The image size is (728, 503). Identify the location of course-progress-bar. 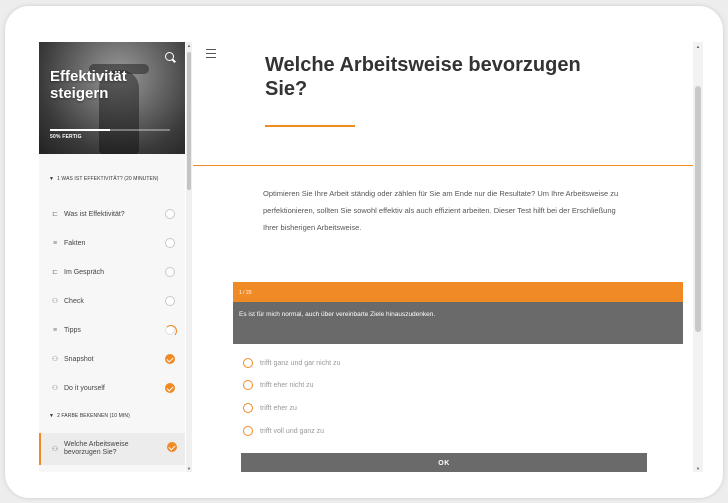
(110, 130).